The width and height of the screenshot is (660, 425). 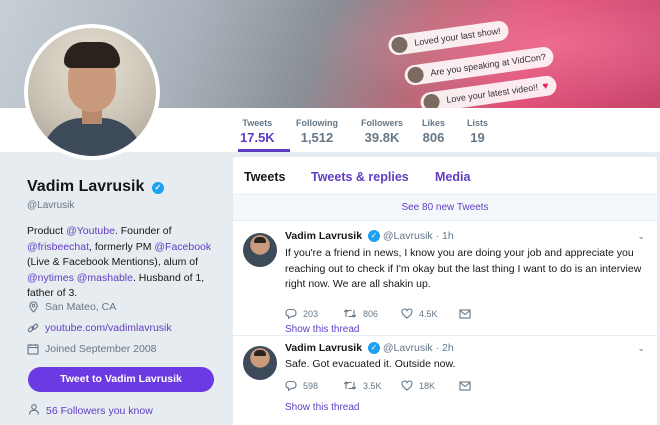 I want to click on stat-label: Following, so click(x=317, y=123).